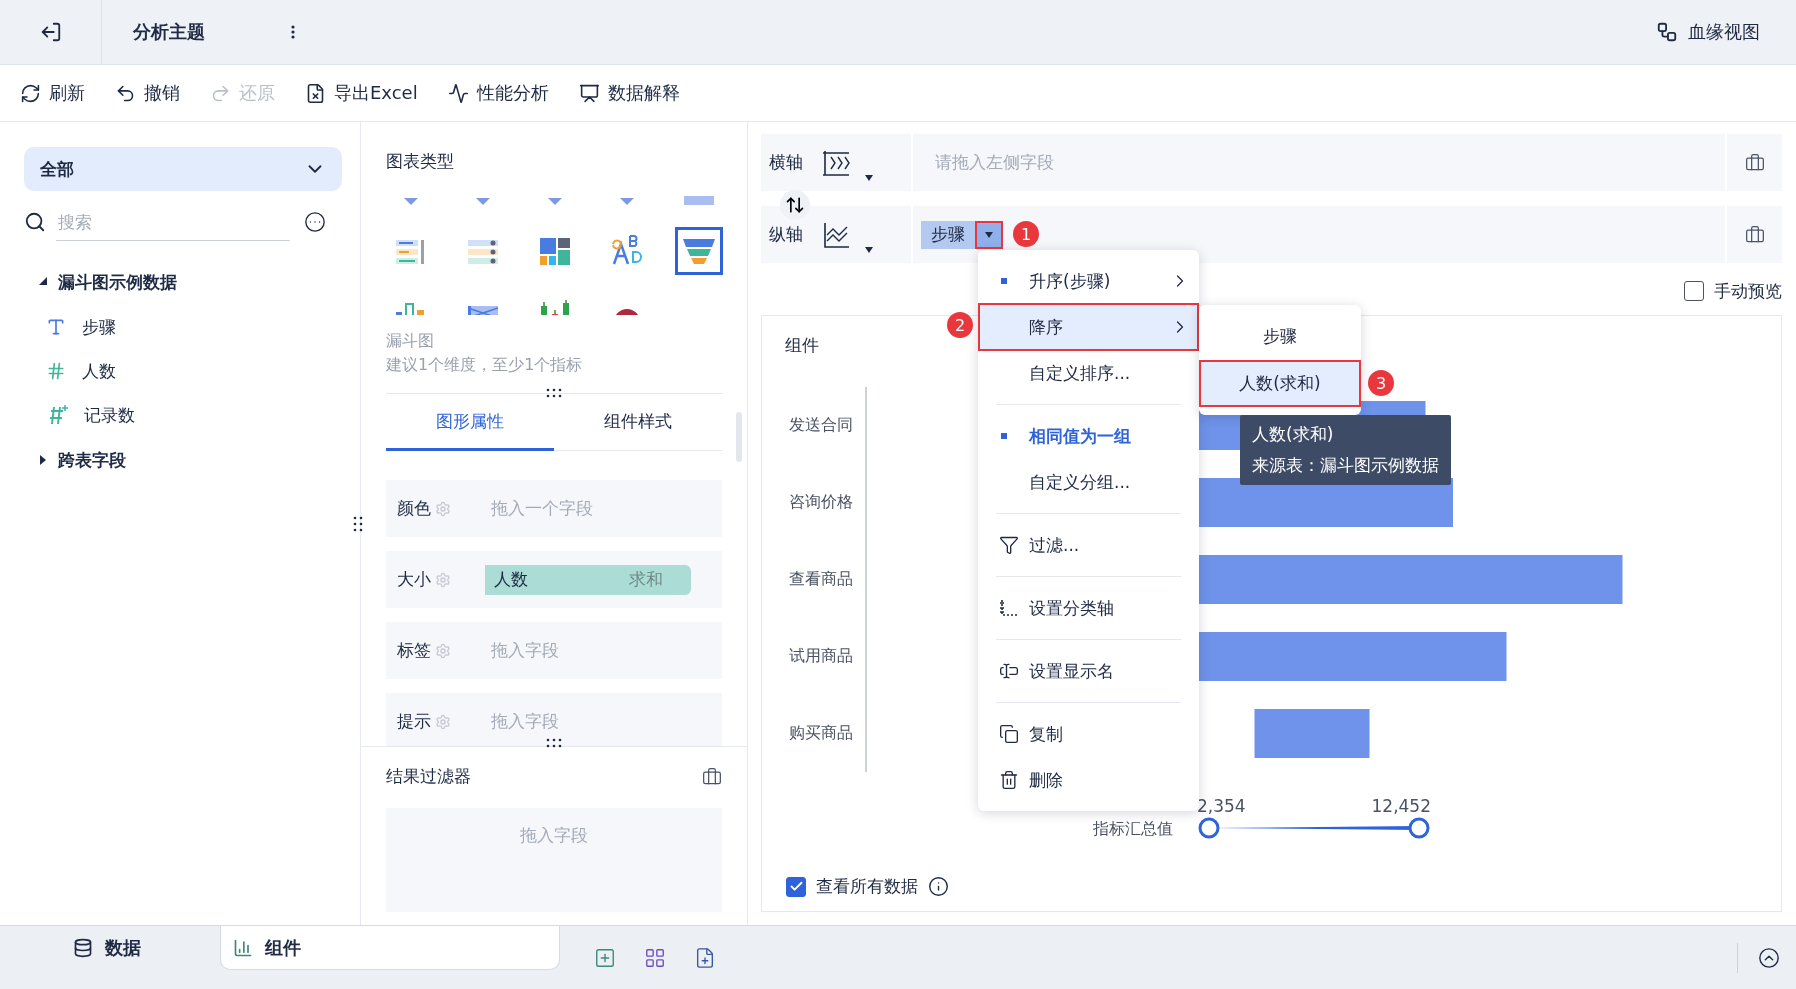 This screenshot has width=1796, height=989. What do you see at coordinates (315, 93) in the screenshot?
I see `spreadsheet-icon` at bounding box center [315, 93].